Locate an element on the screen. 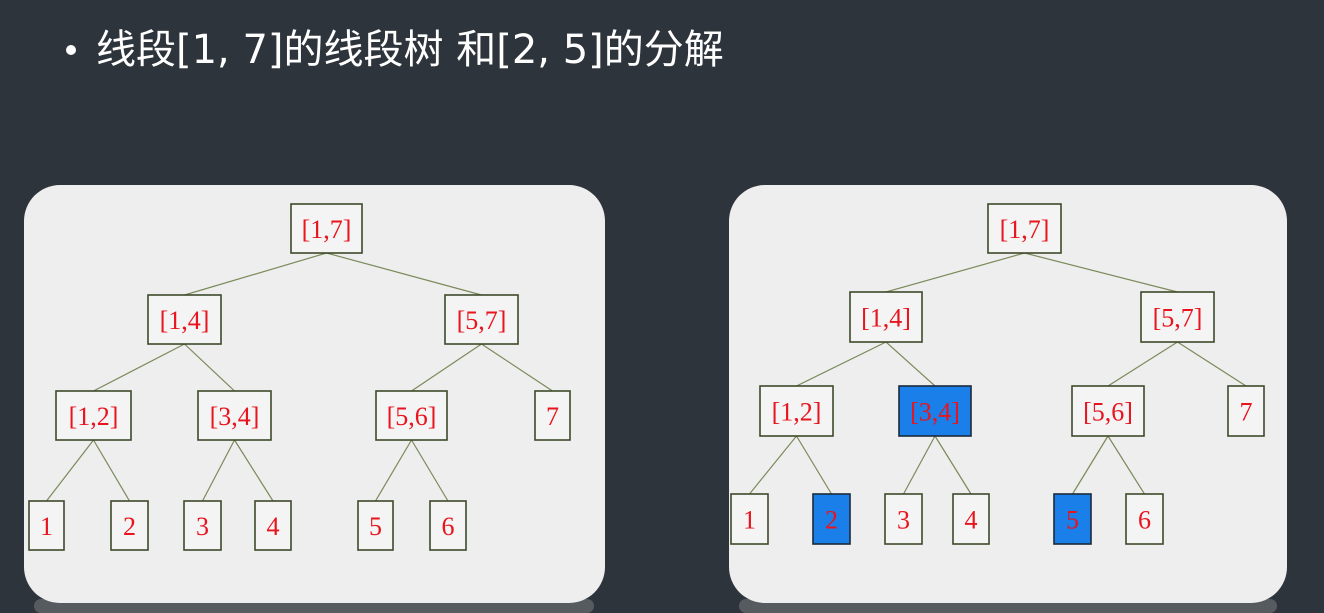 This screenshot has height=613, width=1324. tree-node-right: [1,7] is located at coordinates (1024, 228).